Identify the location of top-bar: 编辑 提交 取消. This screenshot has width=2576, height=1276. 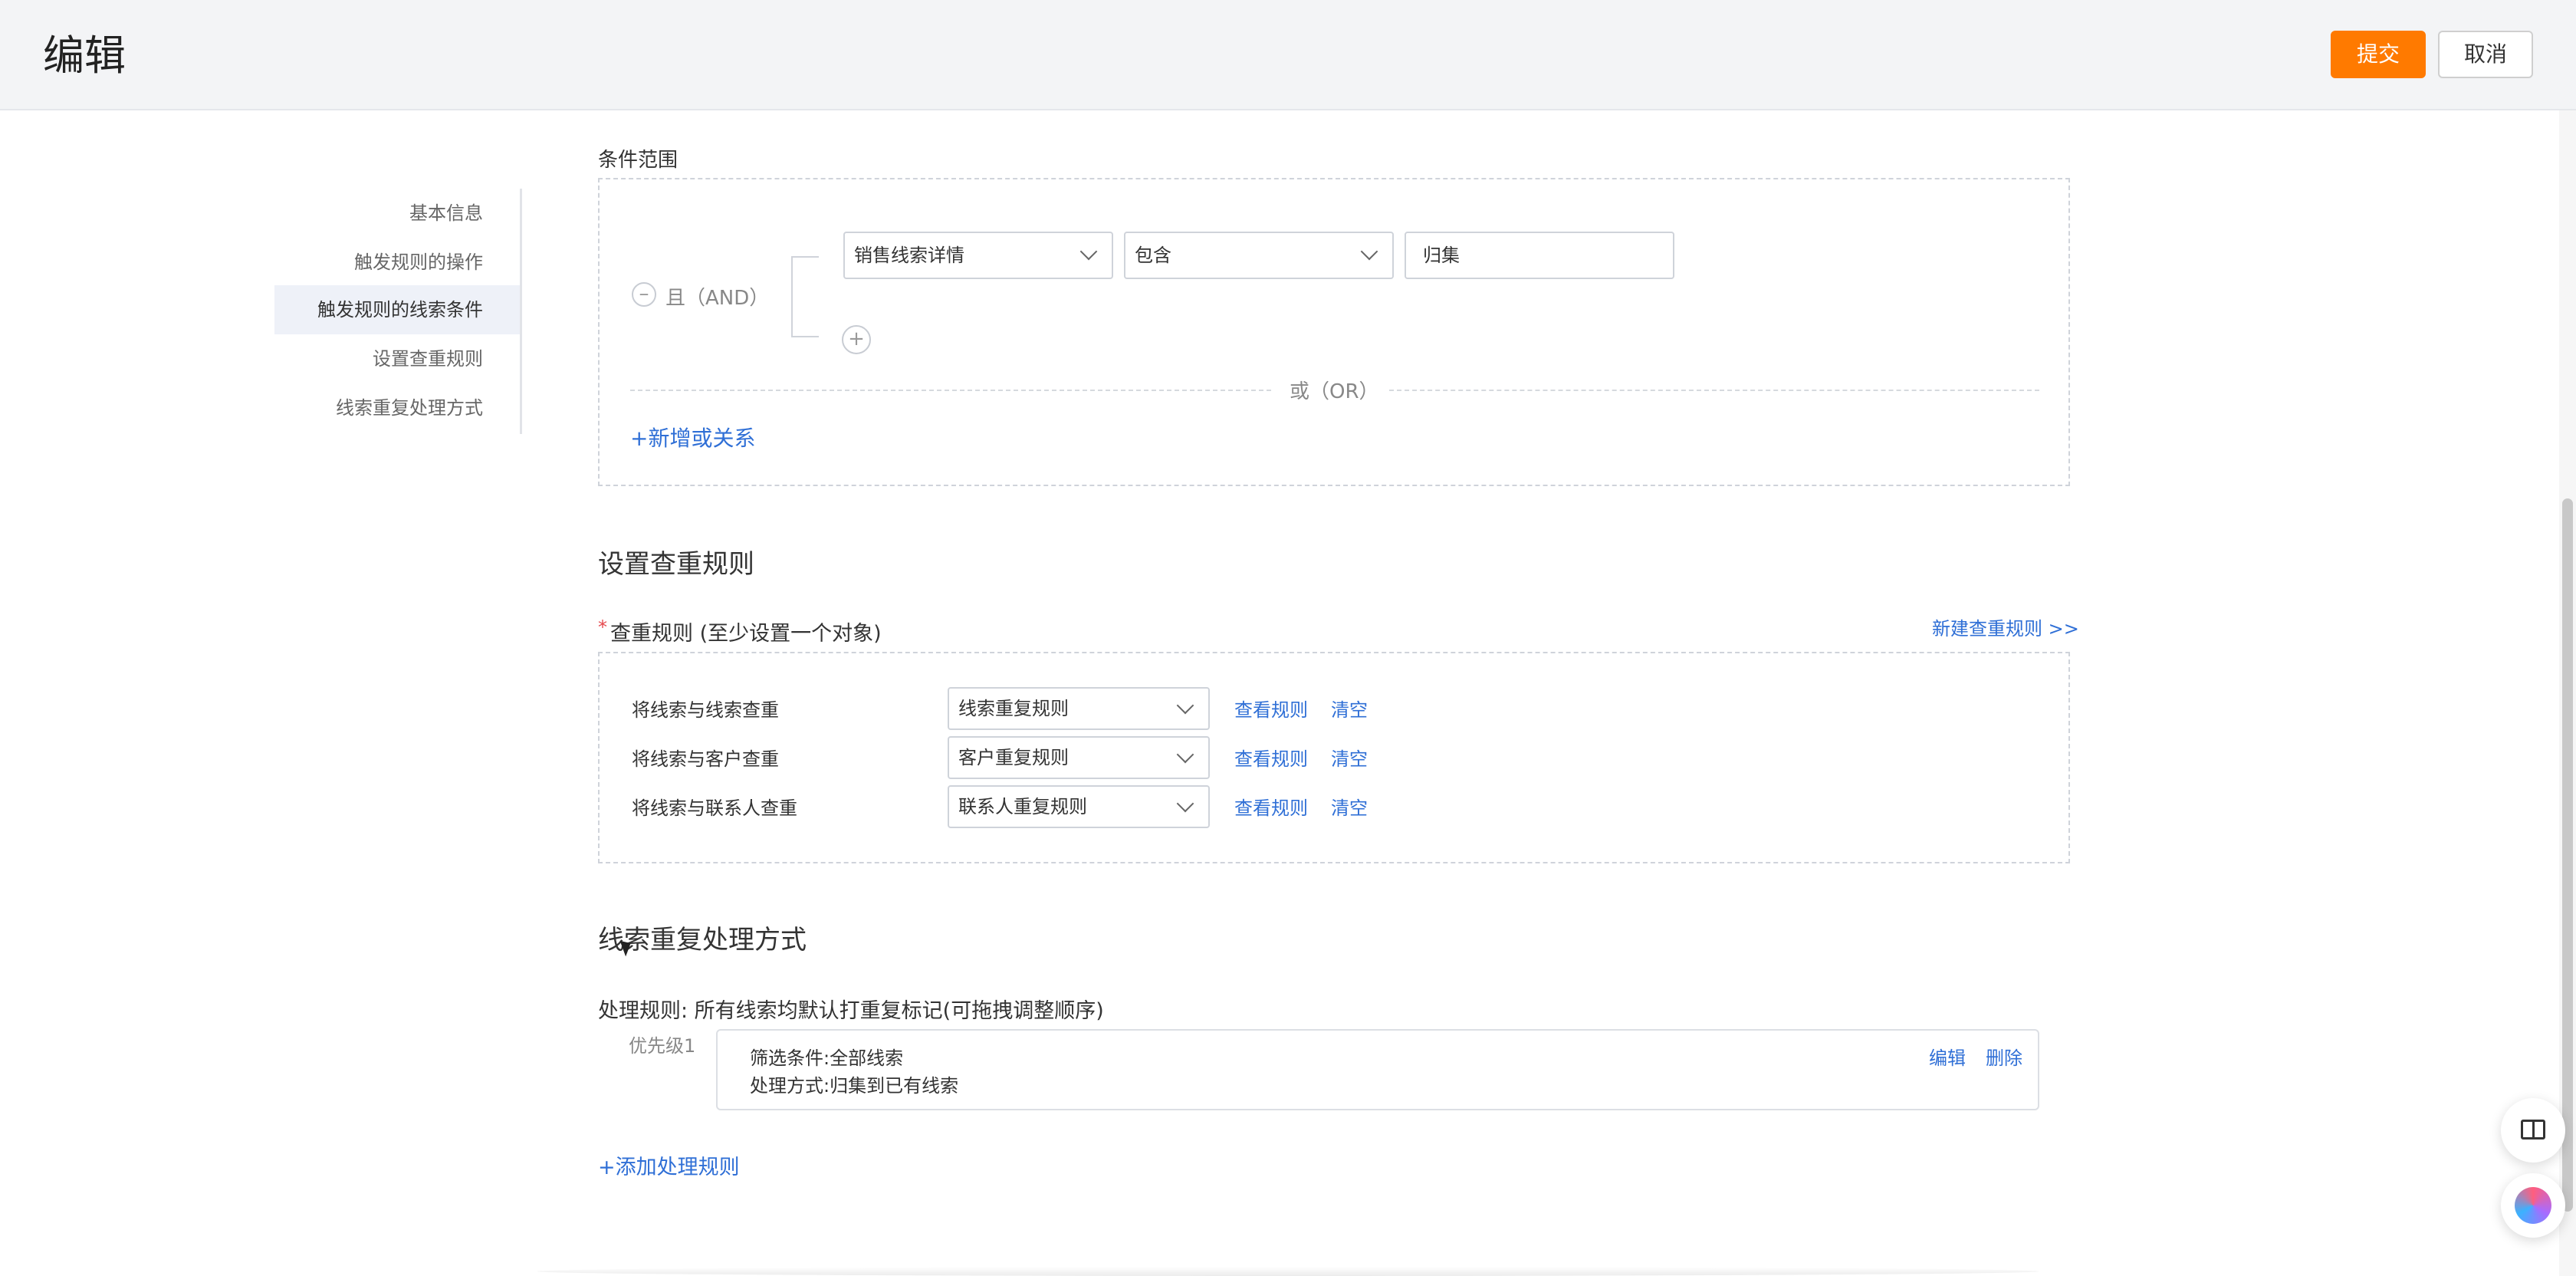
(1288, 55).